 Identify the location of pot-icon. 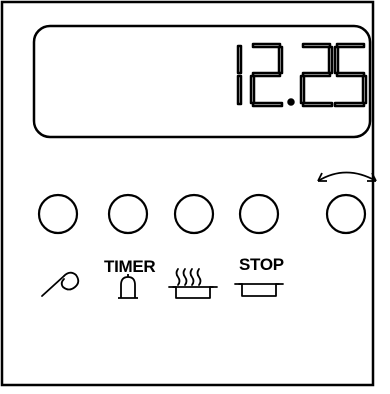
(259, 290).